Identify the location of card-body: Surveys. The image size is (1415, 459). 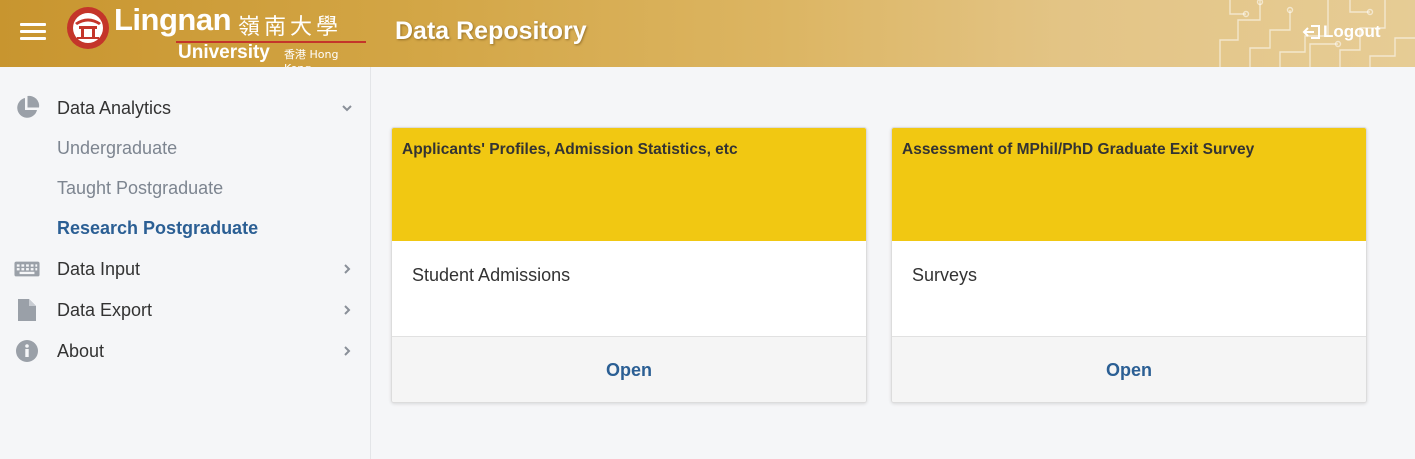
(1129, 289).